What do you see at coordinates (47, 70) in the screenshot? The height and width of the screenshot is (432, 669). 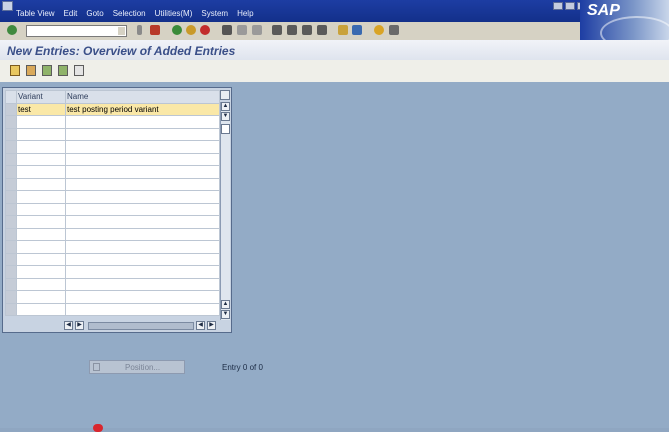 I see `details-icon` at bounding box center [47, 70].